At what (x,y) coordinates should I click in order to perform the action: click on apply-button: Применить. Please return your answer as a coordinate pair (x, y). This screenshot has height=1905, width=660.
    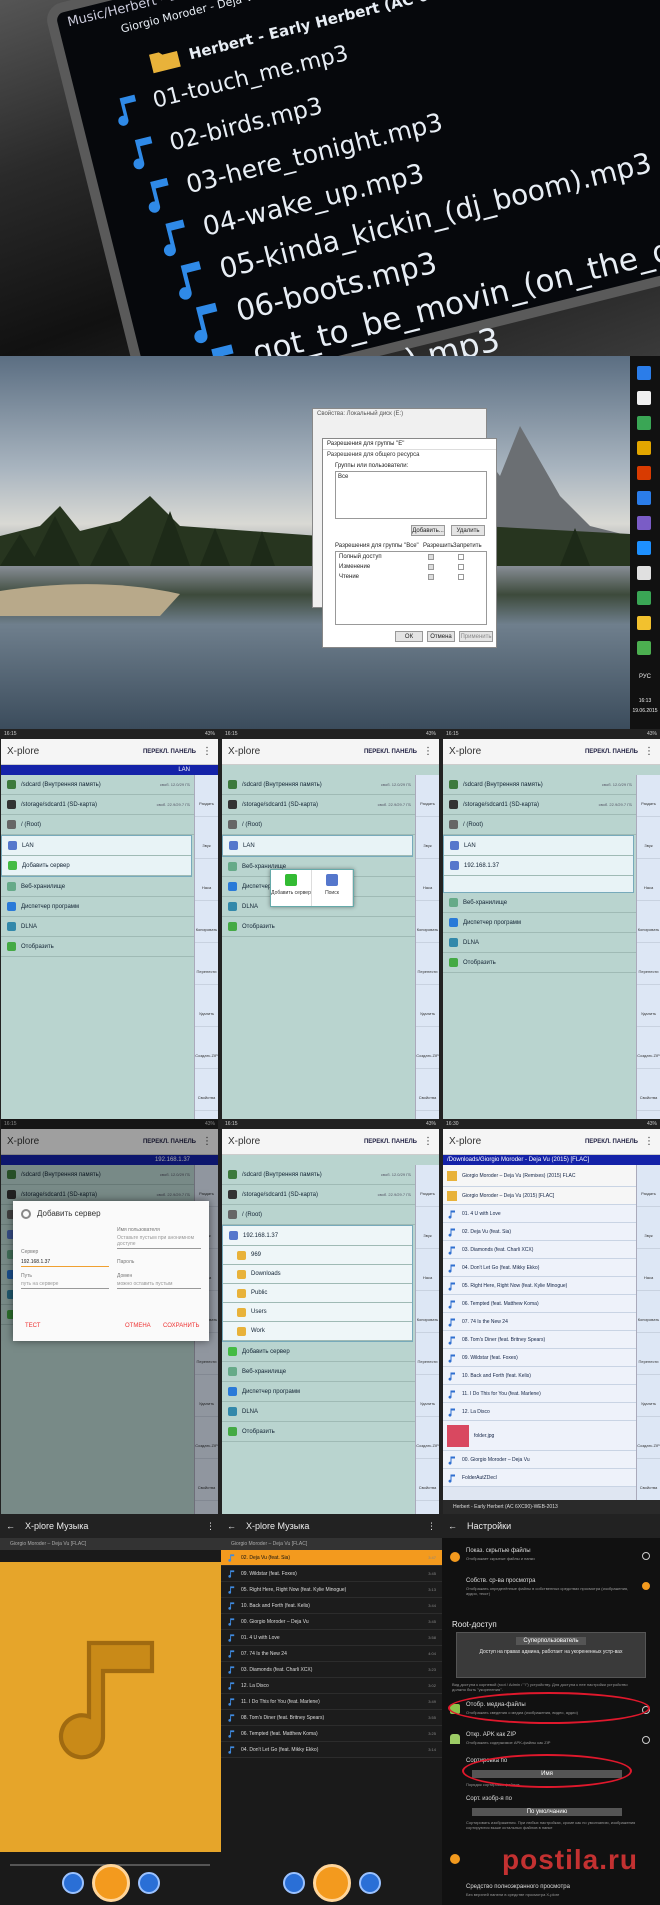
    Looking at the image, I should click on (476, 636).